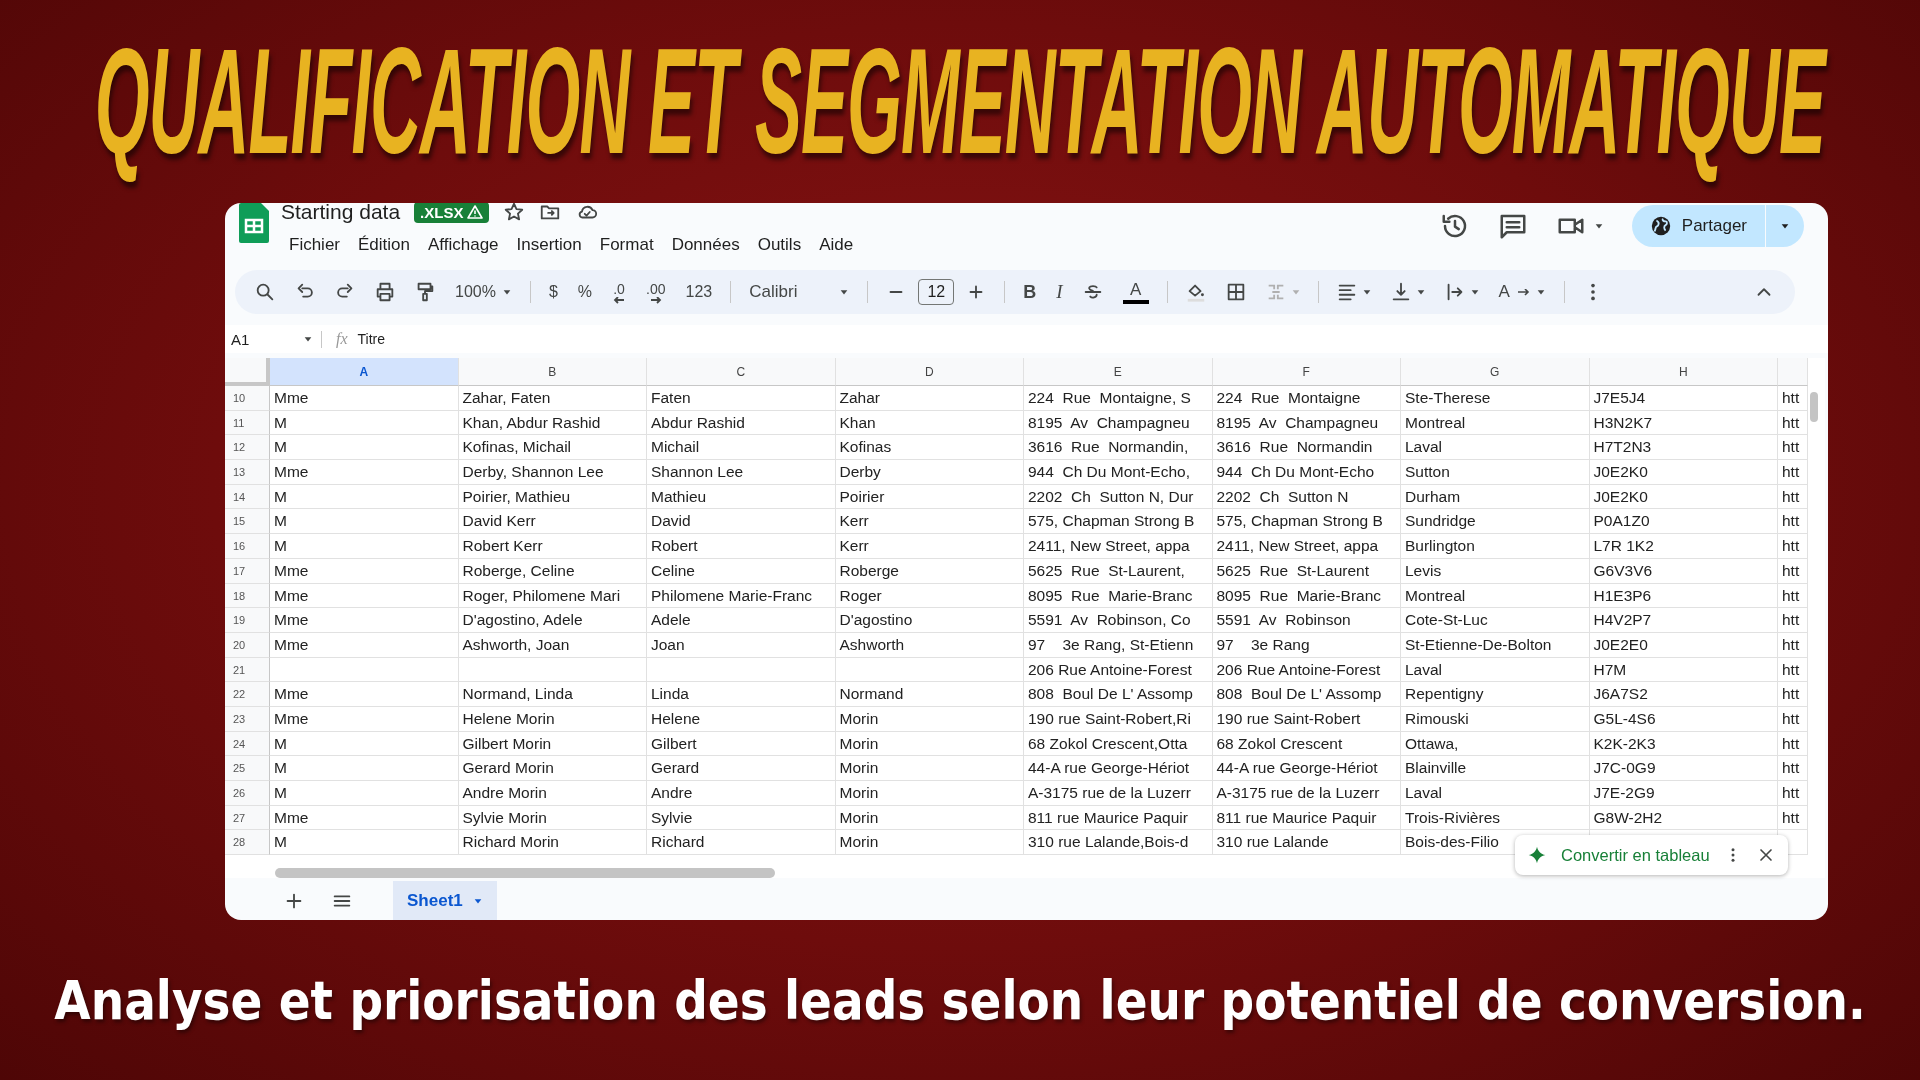 The width and height of the screenshot is (1920, 1080). I want to click on sheet-tab: Sheet1, so click(445, 900).